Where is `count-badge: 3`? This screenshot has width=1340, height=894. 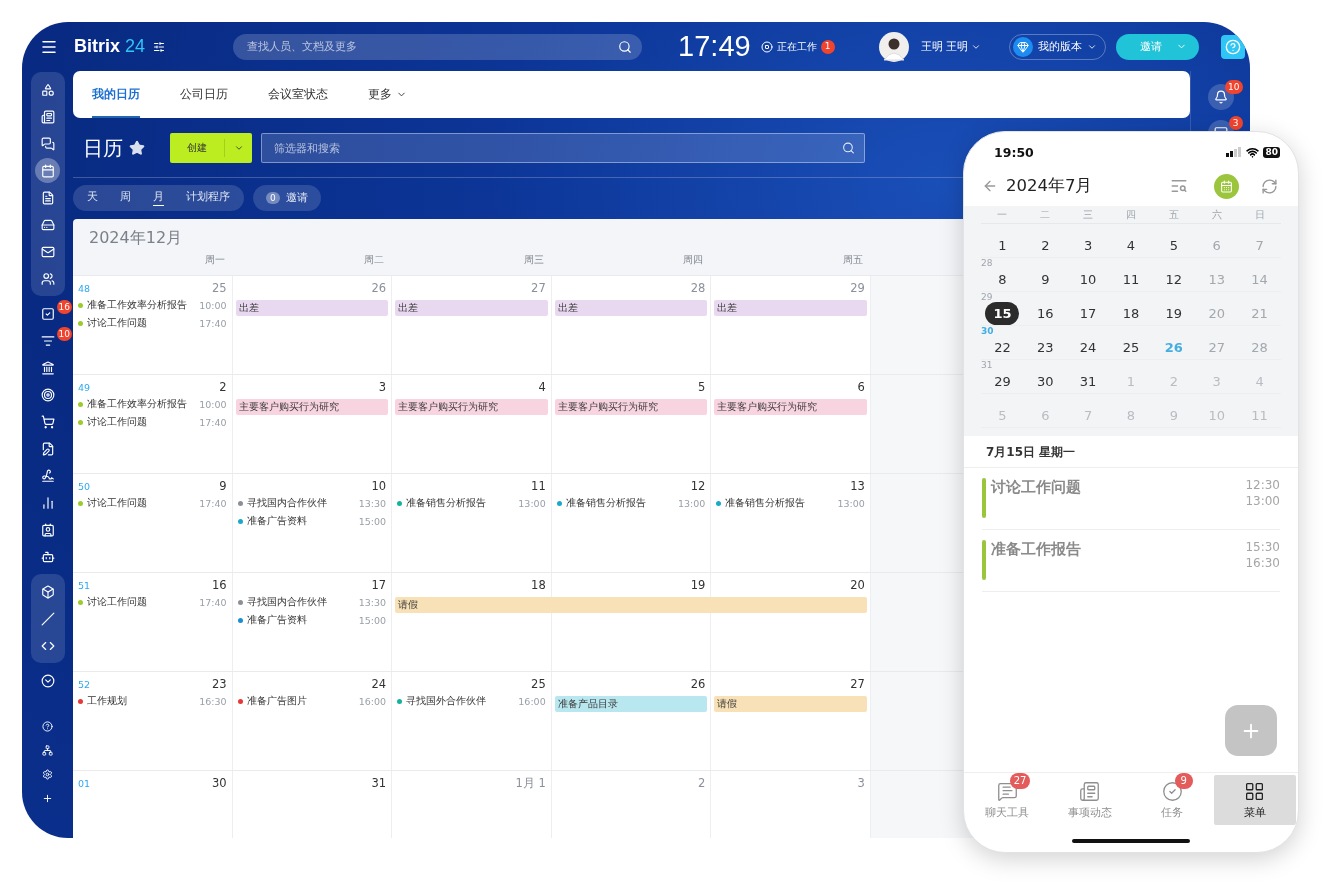 count-badge: 3 is located at coordinates (1235, 123).